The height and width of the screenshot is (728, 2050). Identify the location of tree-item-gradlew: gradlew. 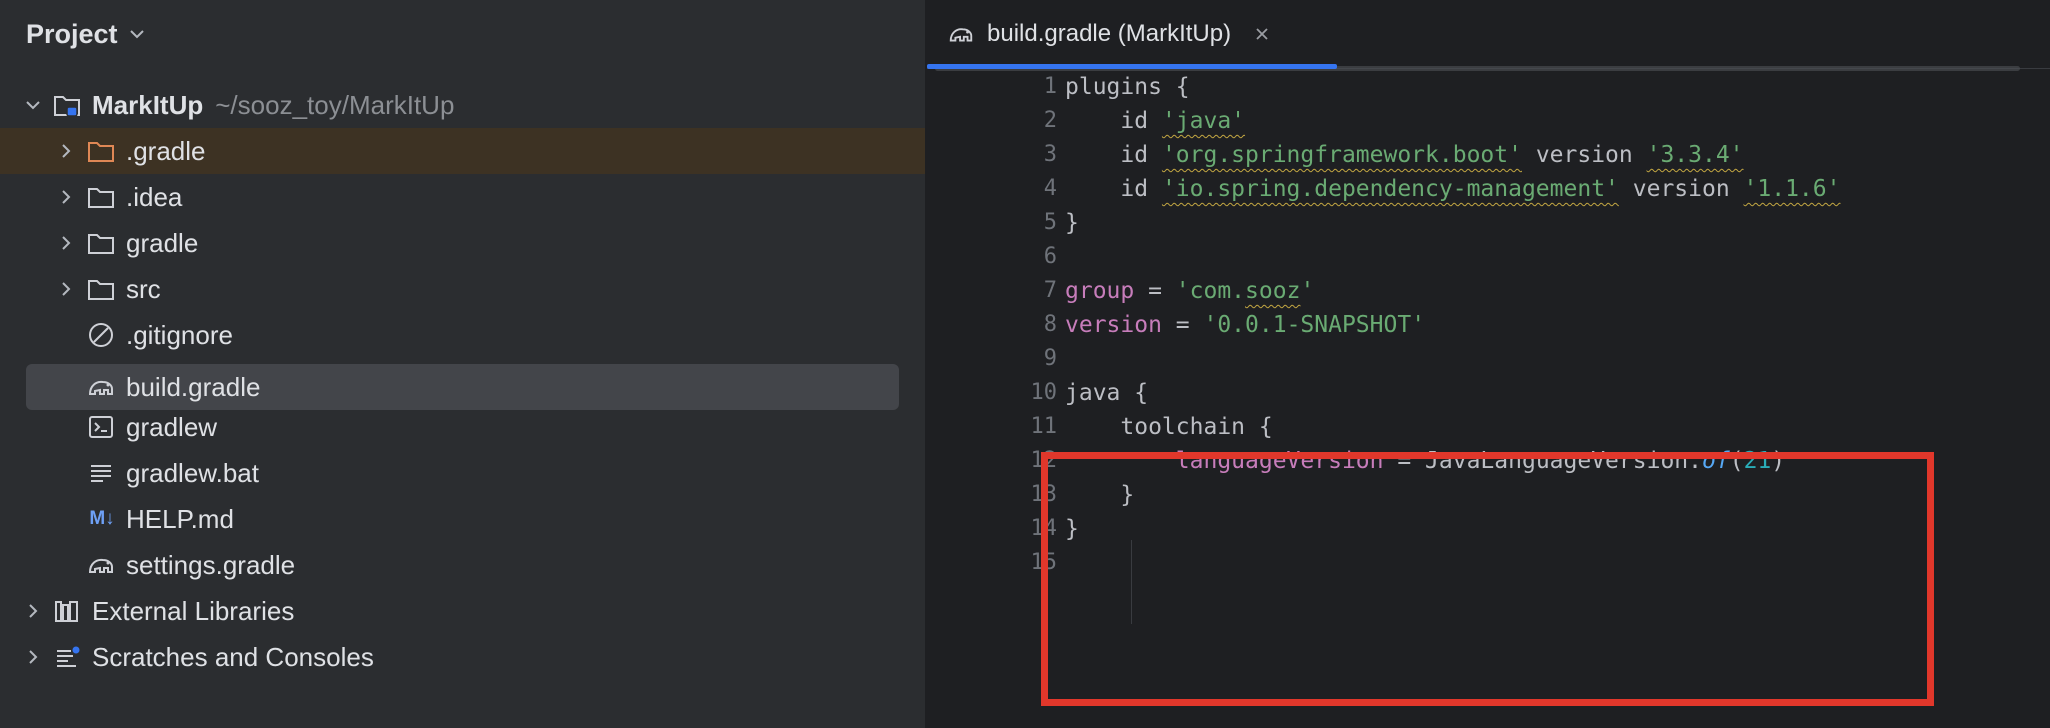
(462, 427).